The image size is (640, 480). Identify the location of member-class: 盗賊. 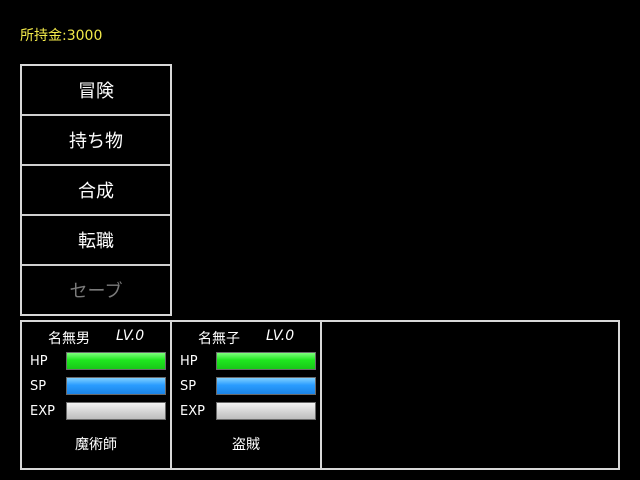
(246, 445).